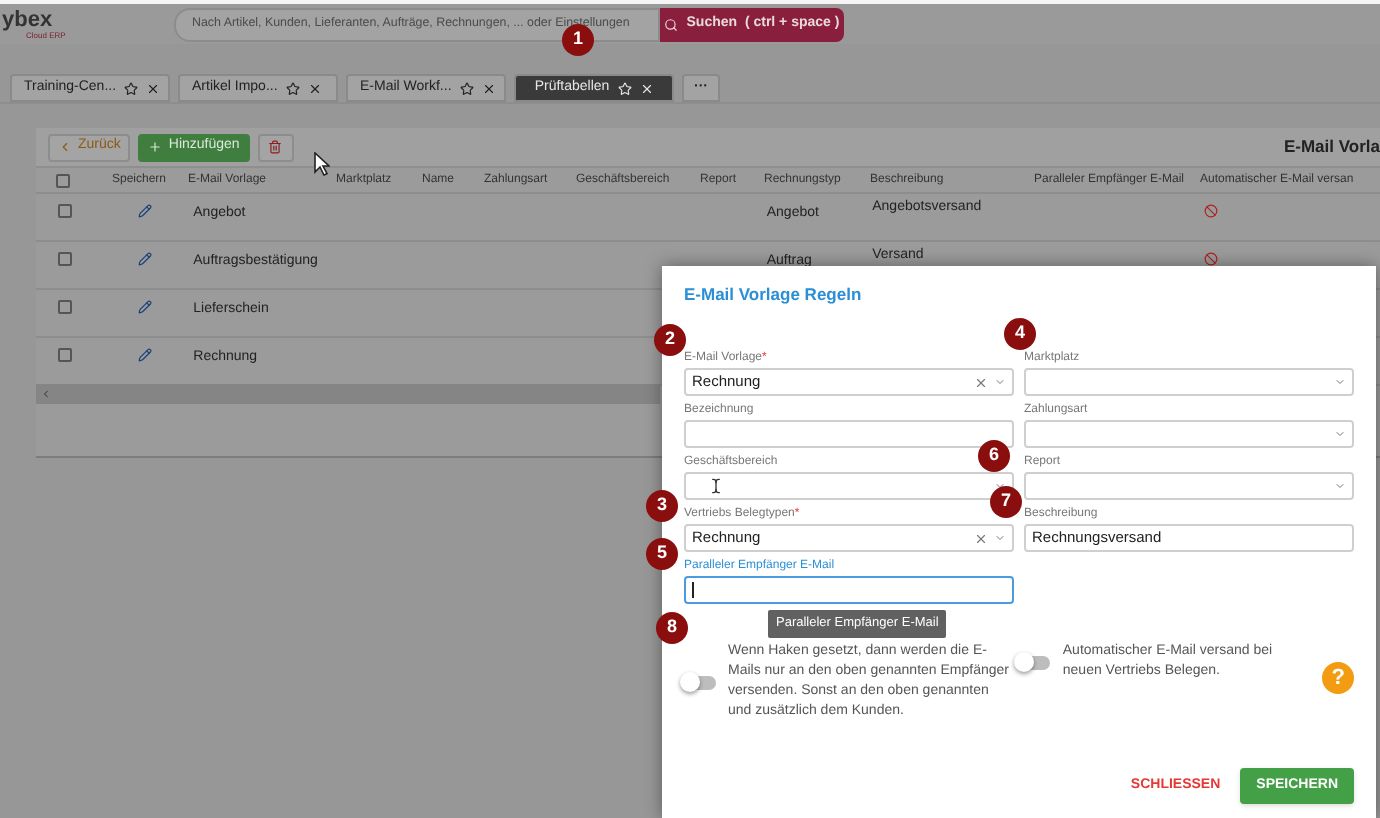 The width and height of the screenshot is (1380, 818). Describe the element at coordinates (671, 24) in the screenshot. I see `search-icon` at that location.